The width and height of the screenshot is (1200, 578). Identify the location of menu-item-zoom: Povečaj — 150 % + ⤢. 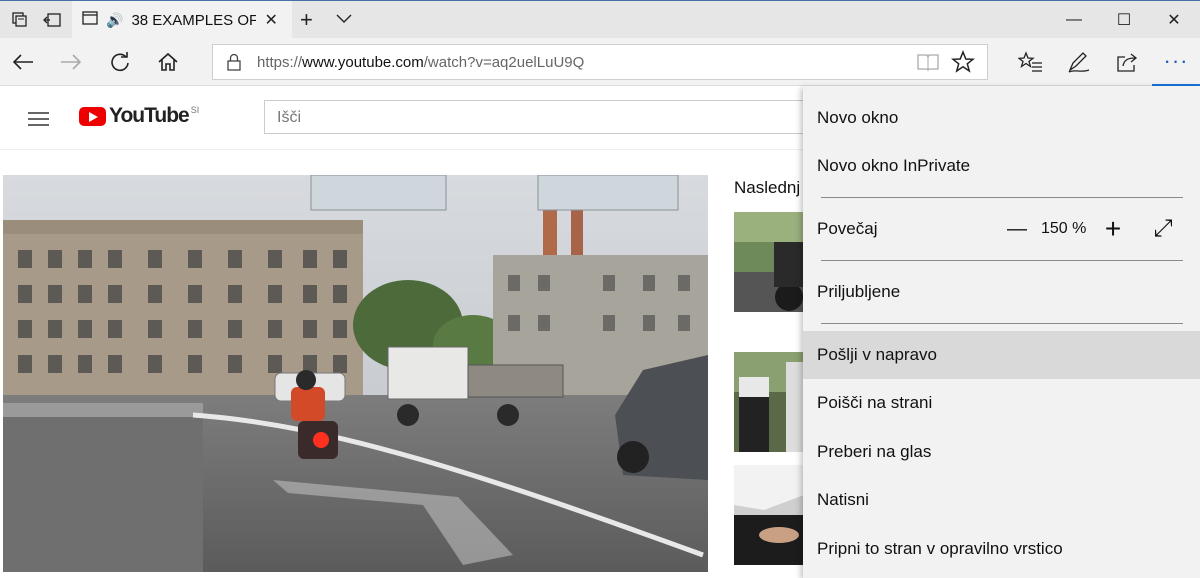
(1001, 229).